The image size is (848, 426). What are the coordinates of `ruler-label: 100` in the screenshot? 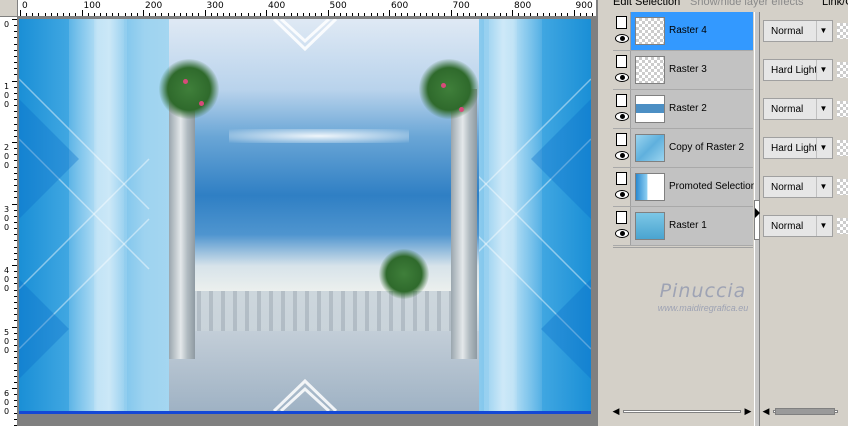 It's located at (6, 95).